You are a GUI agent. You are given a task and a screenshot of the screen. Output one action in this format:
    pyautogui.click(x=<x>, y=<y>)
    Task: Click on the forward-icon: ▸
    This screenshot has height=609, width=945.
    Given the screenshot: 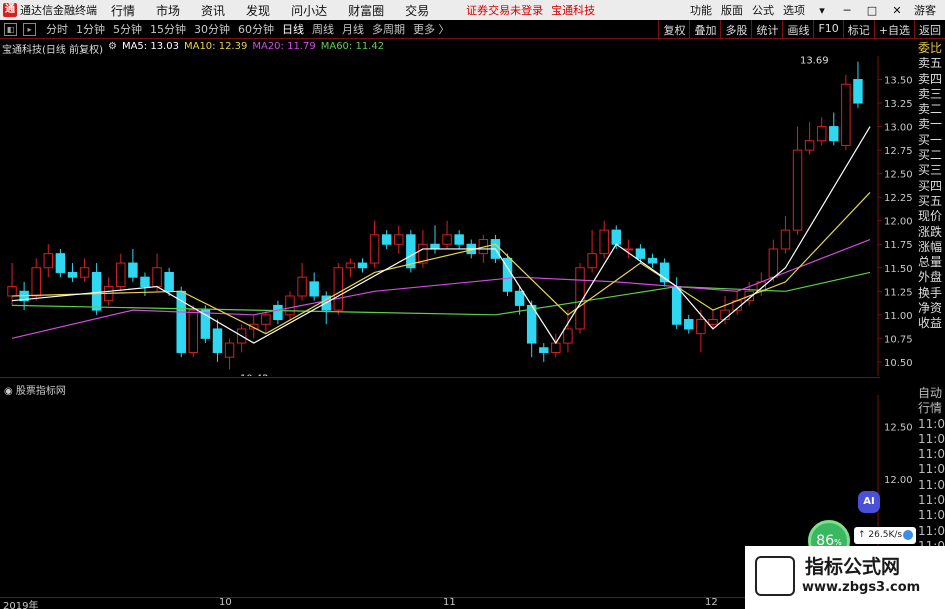 What is the action you would take?
    pyautogui.click(x=29, y=29)
    